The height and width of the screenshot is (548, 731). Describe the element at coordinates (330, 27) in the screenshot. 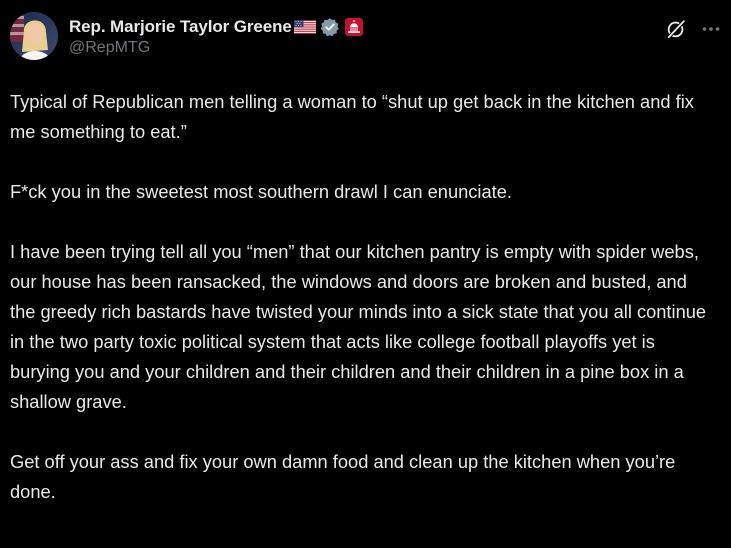

I see `government-verified-badge-icon` at that location.